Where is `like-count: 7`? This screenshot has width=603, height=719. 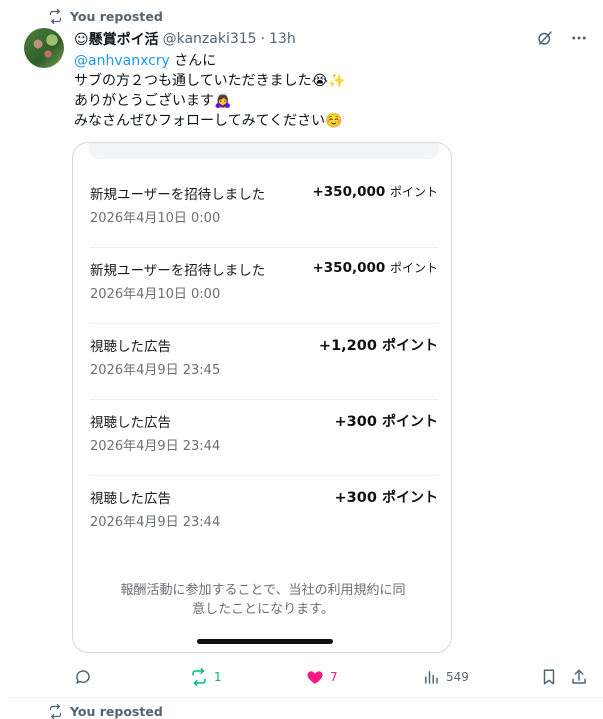
like-count: 7 is located at coordinates (334, 677).